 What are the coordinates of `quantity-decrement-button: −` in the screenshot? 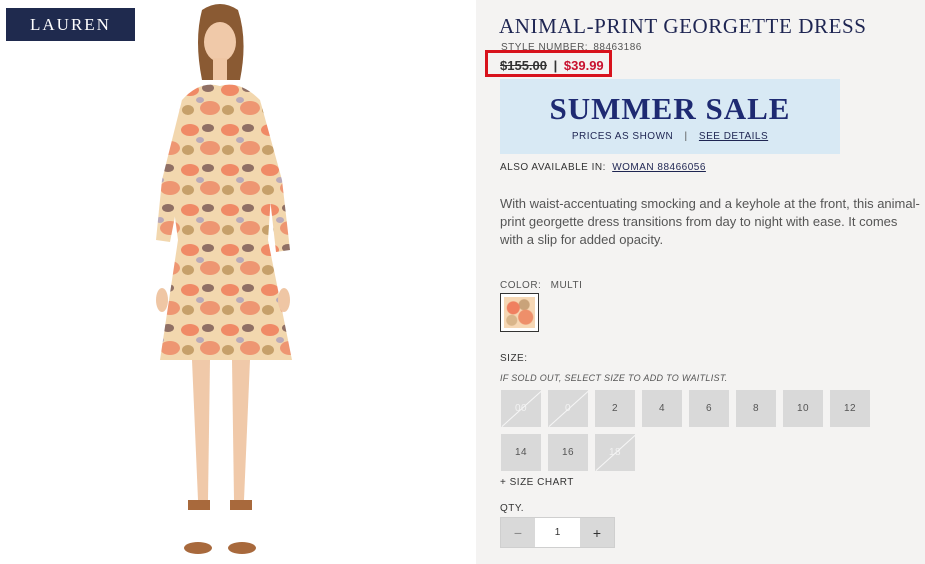 It's located at (518, 532).